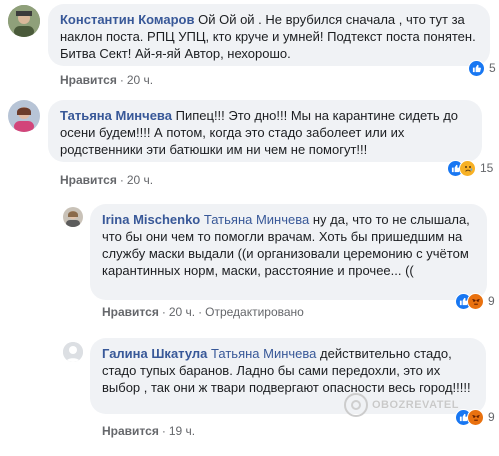 Image resolution: width=499 pixels, height=456 pixels. What do you see at coordinates (492, 67) in the screenshot?
I see `reaction-count: 5` at bounding box center [492, 67].